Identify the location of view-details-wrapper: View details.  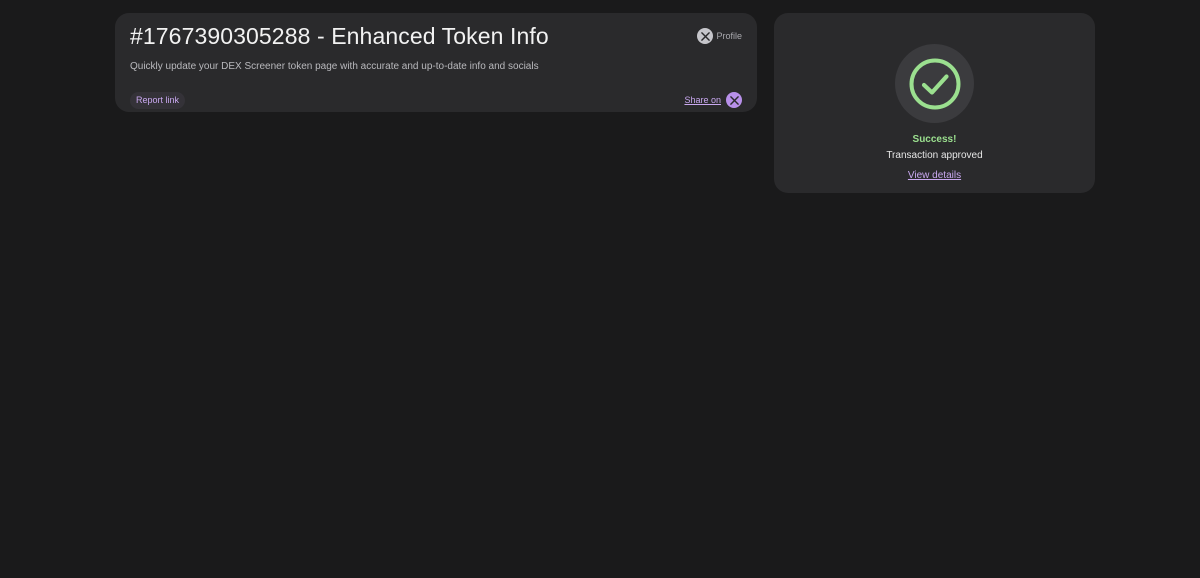
(934, 174).